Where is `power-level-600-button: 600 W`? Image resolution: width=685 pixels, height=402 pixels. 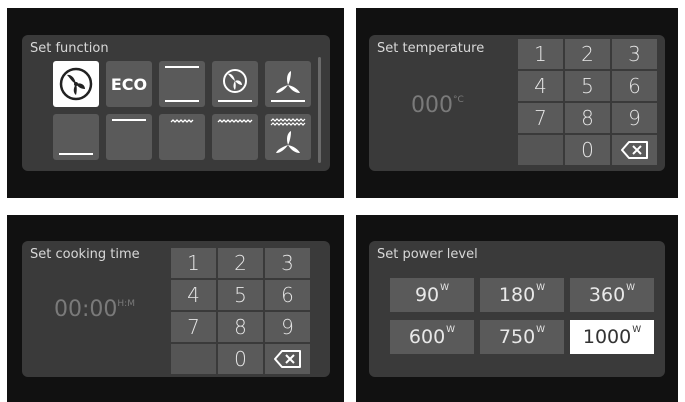 power-level-600-button: 600 W is located at coordinates (432, 337).